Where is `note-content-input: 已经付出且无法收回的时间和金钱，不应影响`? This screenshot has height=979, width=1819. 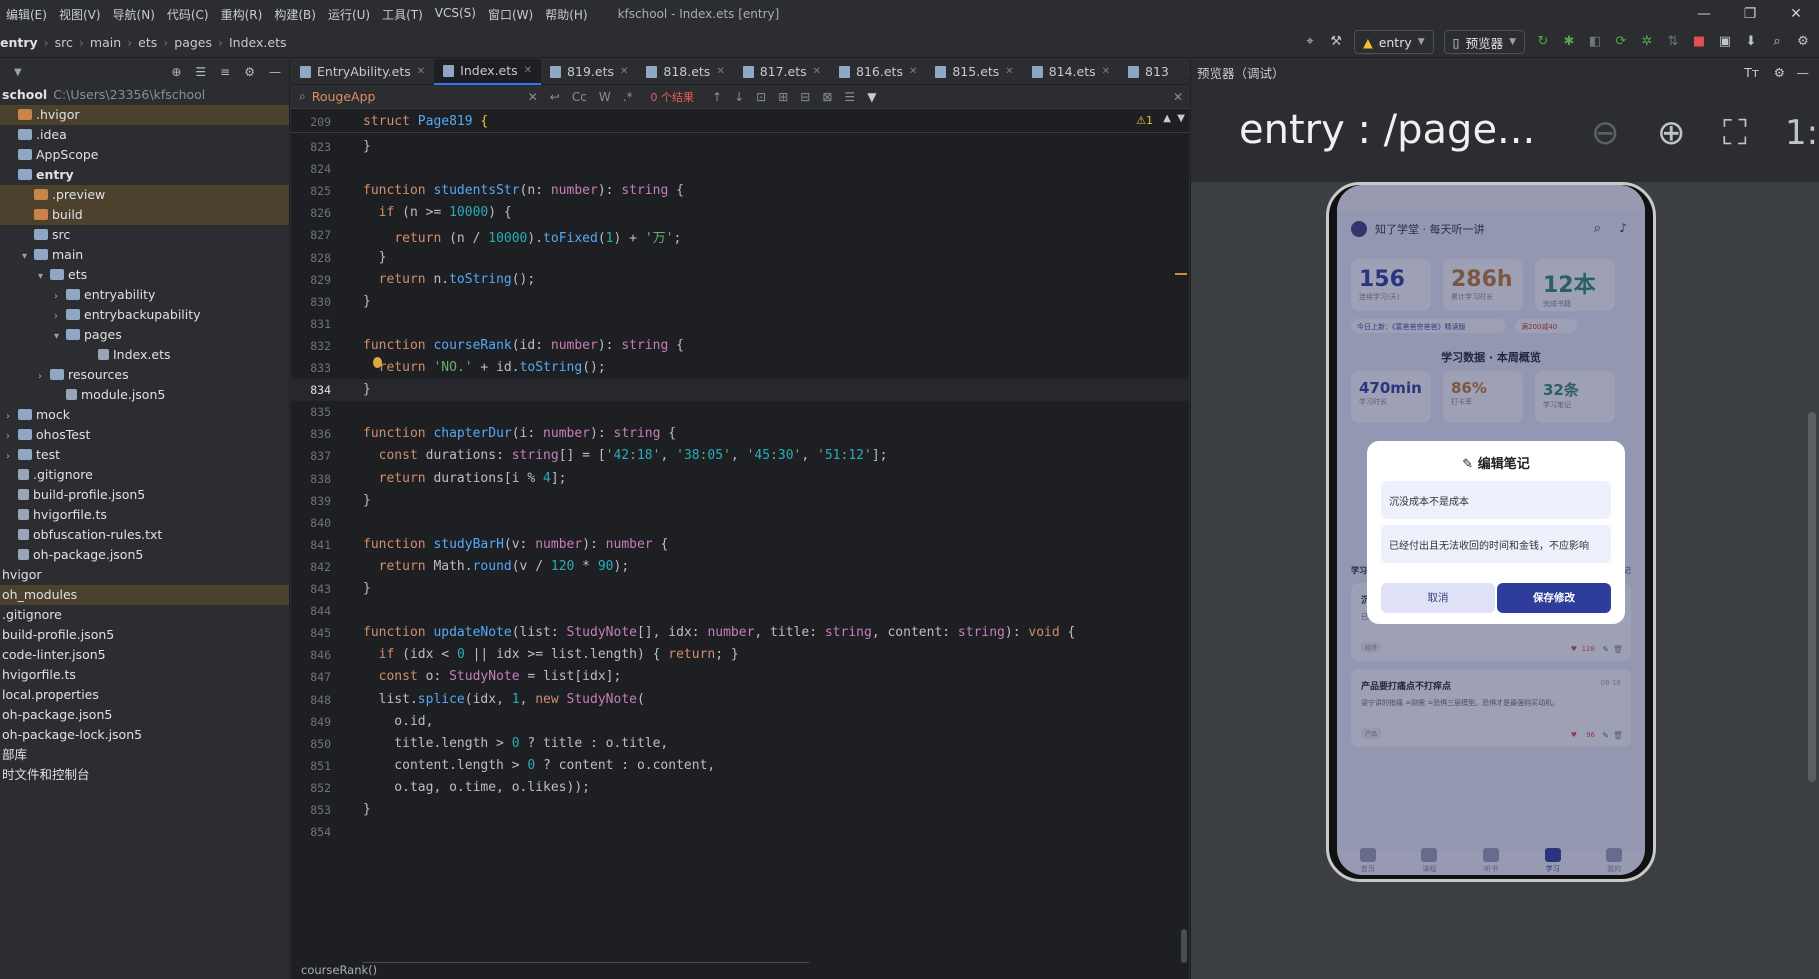
note-content-input: 已经付出且无法收回的时间和金钱，不应影响 is located at coordinates (1496, 544).